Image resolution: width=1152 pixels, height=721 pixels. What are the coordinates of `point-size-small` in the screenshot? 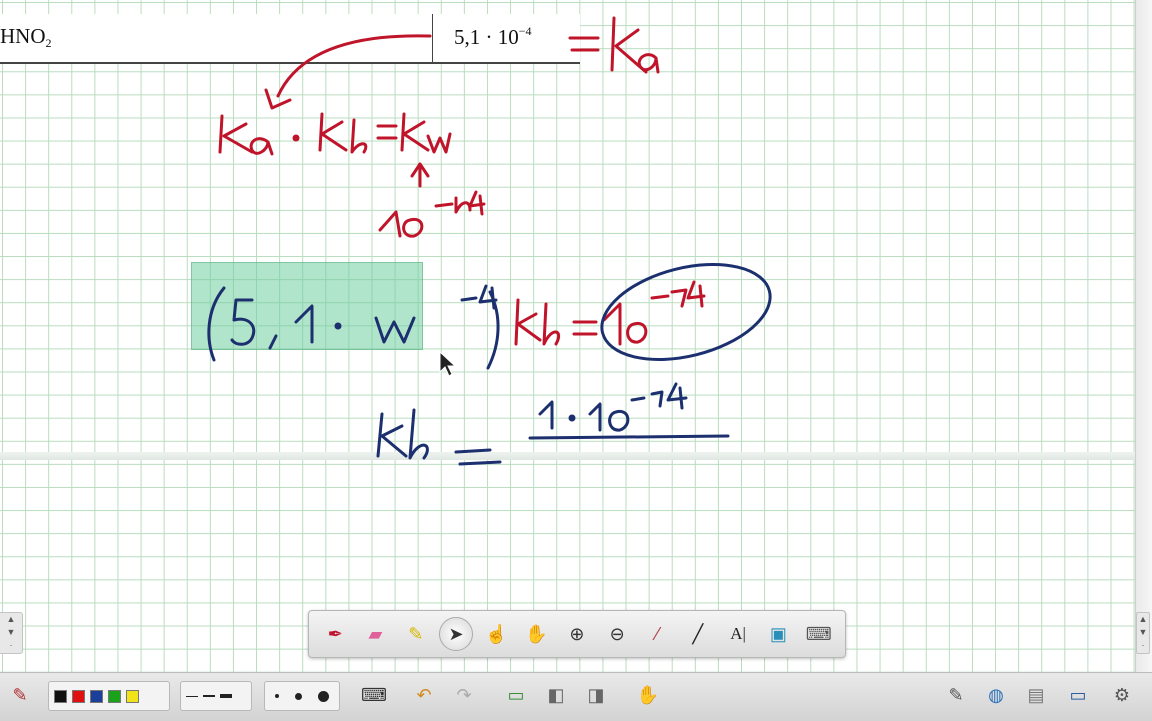 It's located at (277, 696).